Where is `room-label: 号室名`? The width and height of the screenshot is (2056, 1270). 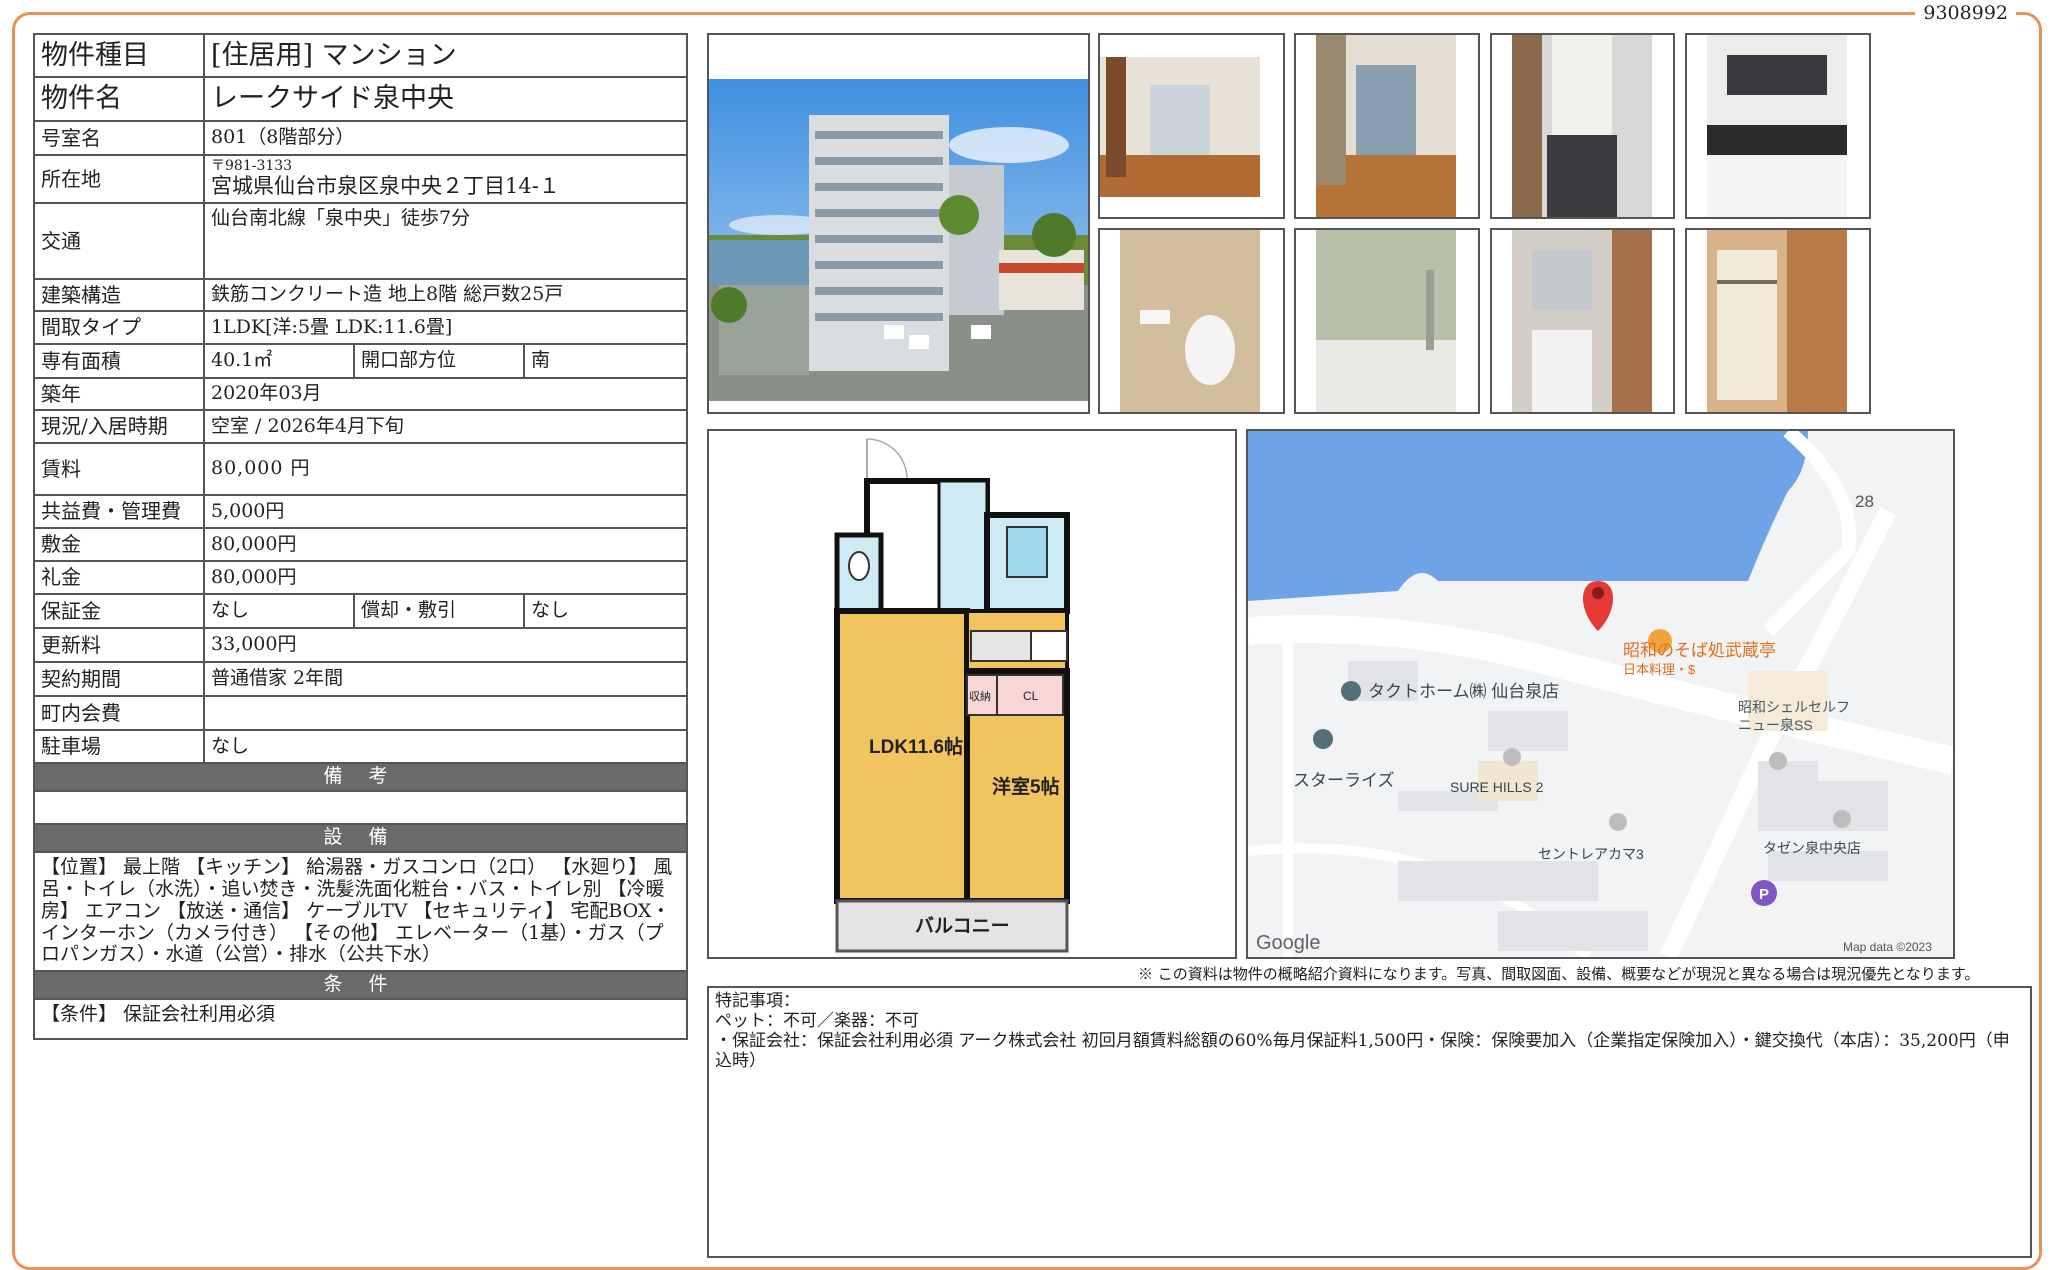 room-label: 号室名 is located at coordinates (119, 138).